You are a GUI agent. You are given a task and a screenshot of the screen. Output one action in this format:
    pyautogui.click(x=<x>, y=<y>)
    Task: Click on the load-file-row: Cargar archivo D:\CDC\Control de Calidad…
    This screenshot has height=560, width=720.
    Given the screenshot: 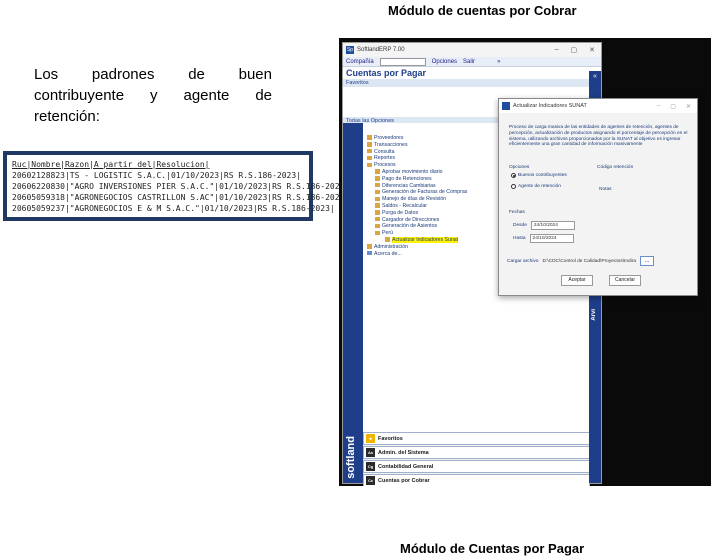 What is the action you would take?
    pyautogui.click(x=581, y=261)
    